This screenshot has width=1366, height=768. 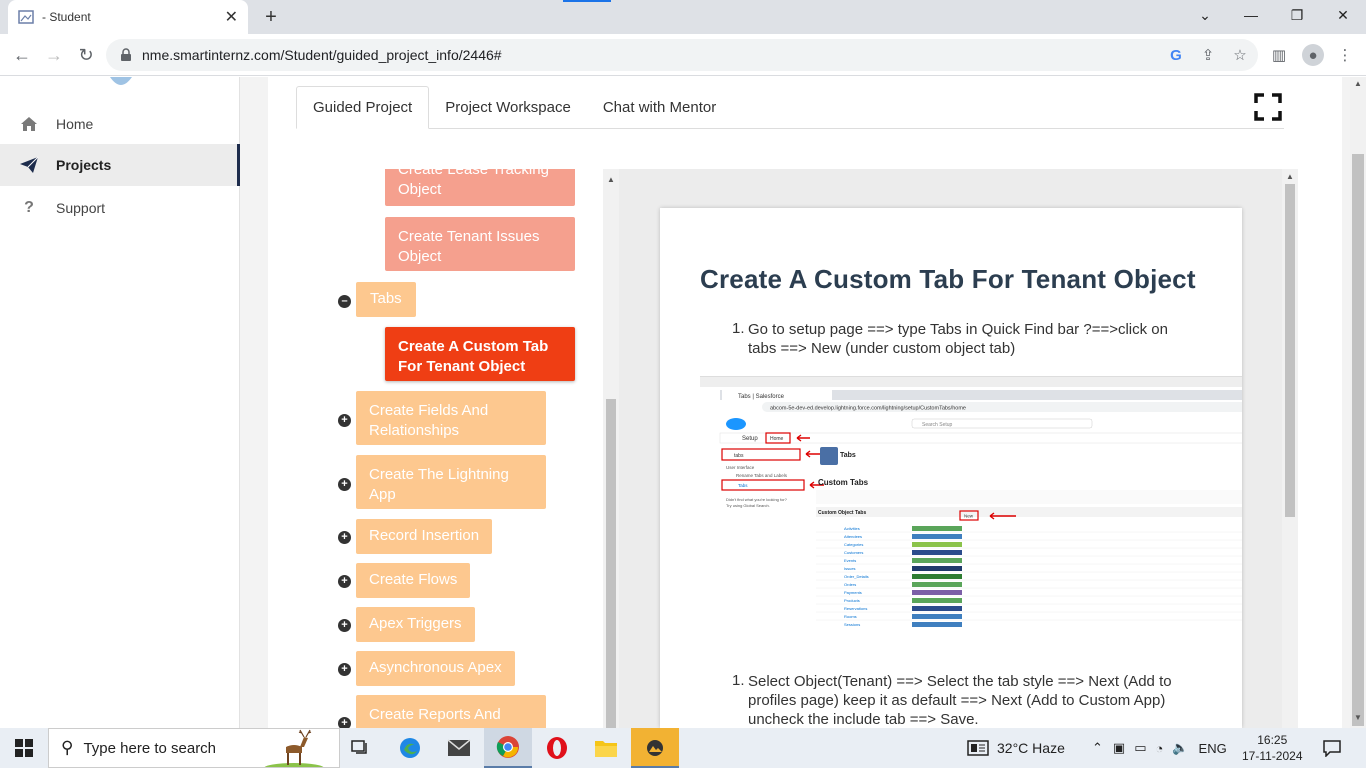 What do you see at coordinates (194, 748) in the screenshot?
I see `taskbar-search-box: ⚲ Type here to search` at bounding box center [194, 748].